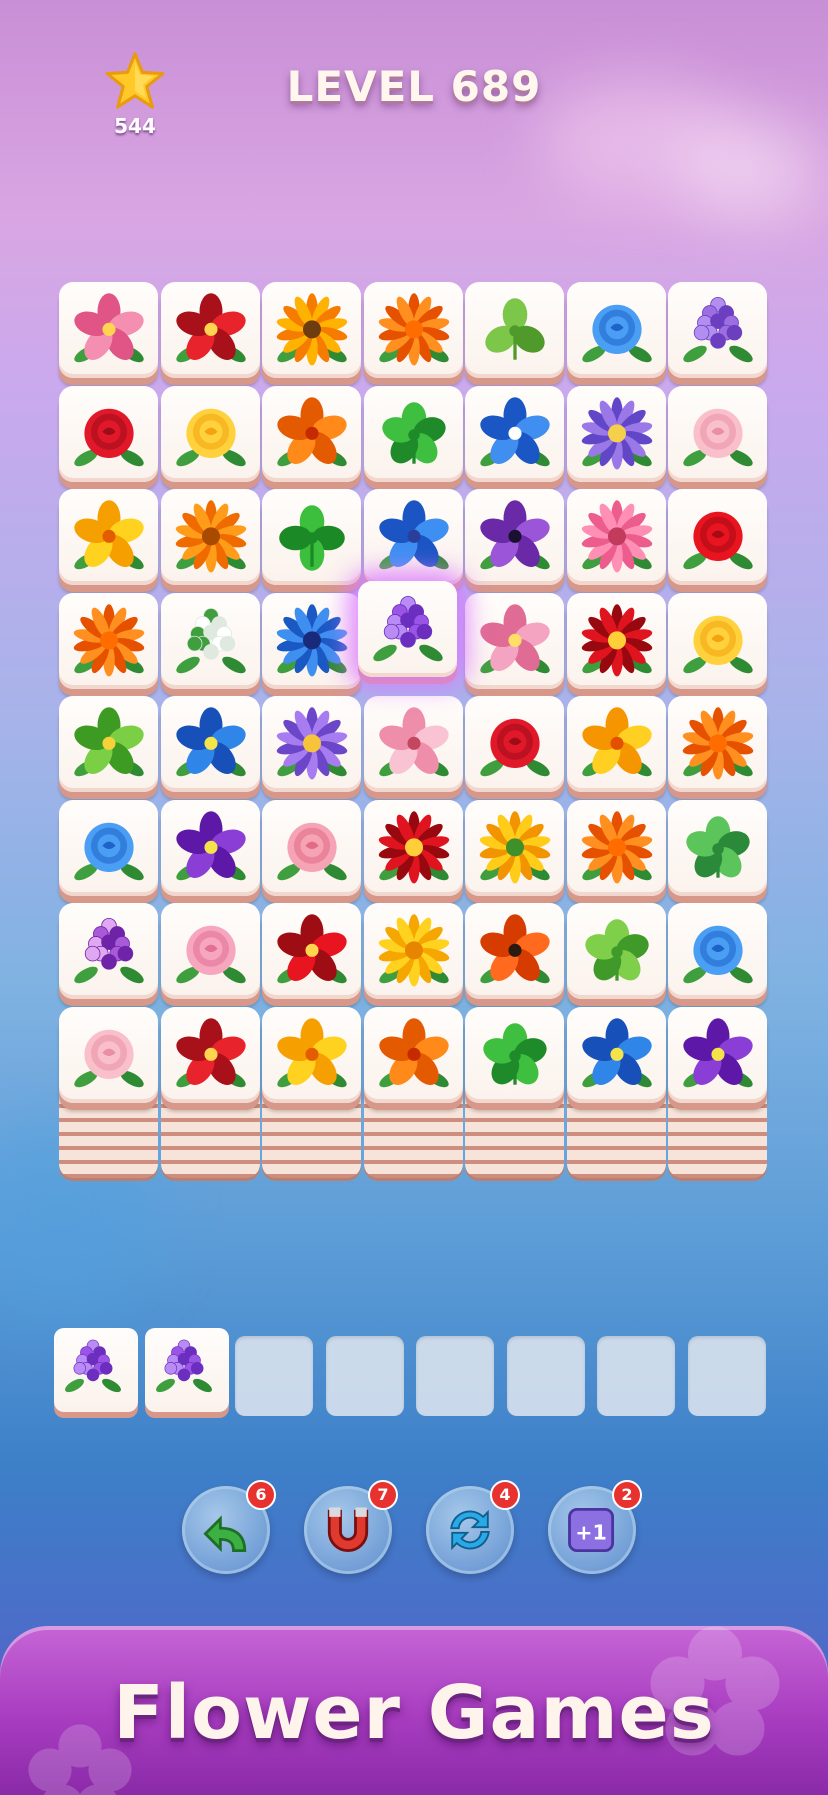 The height and width of the screenshot is (1795, 828). I want to click on tool-count-badge: 4, so click(505, 1495).